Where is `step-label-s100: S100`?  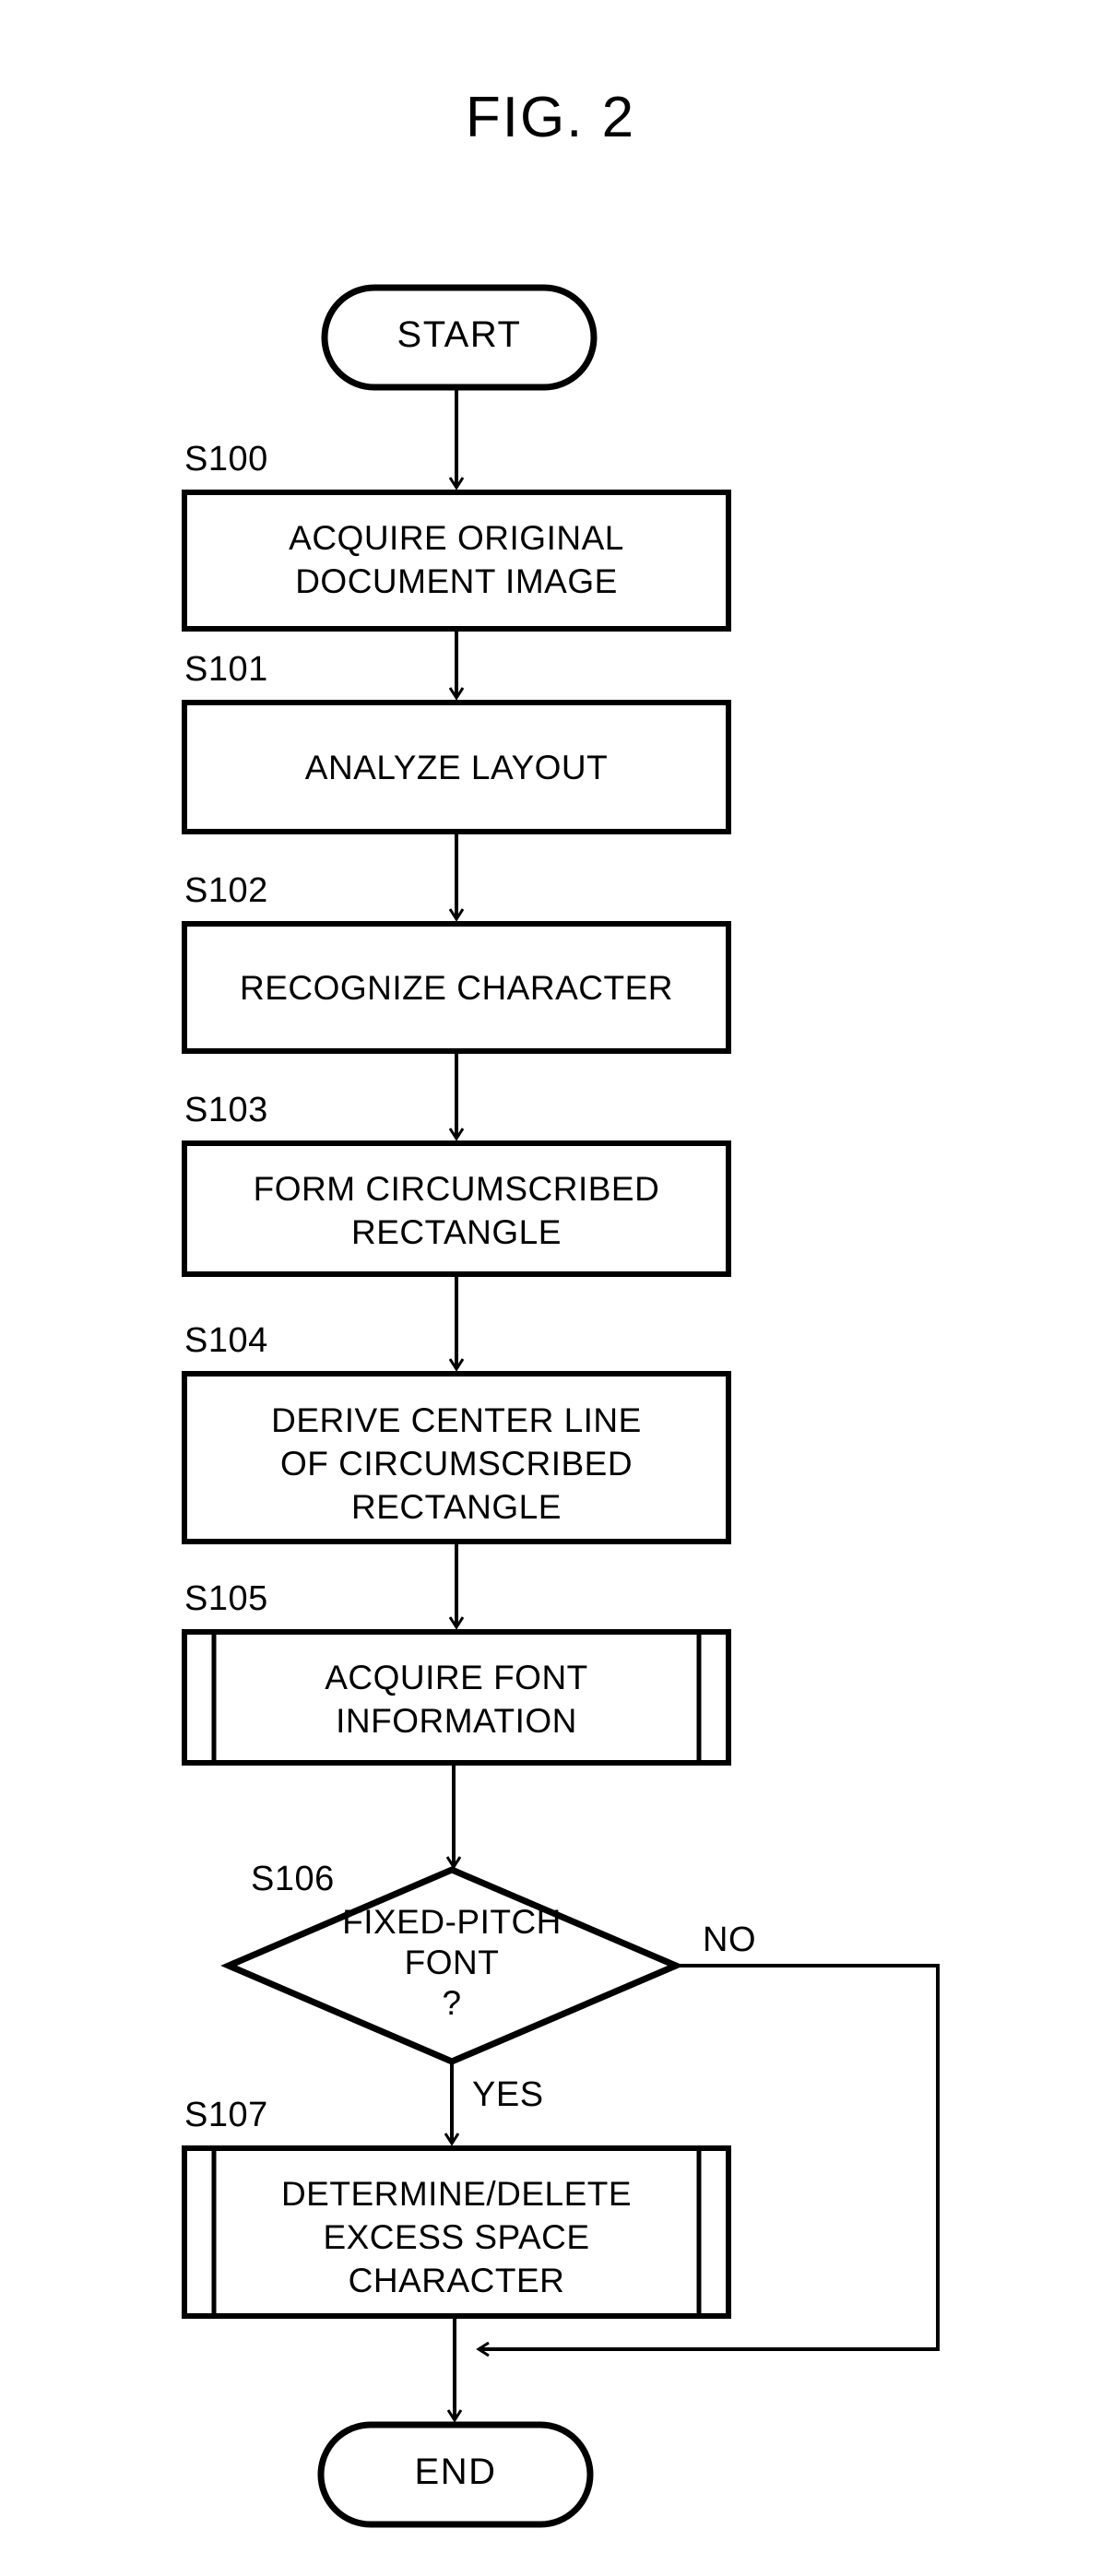 step-label-s100: S100 is located at coordinates (226, 459).